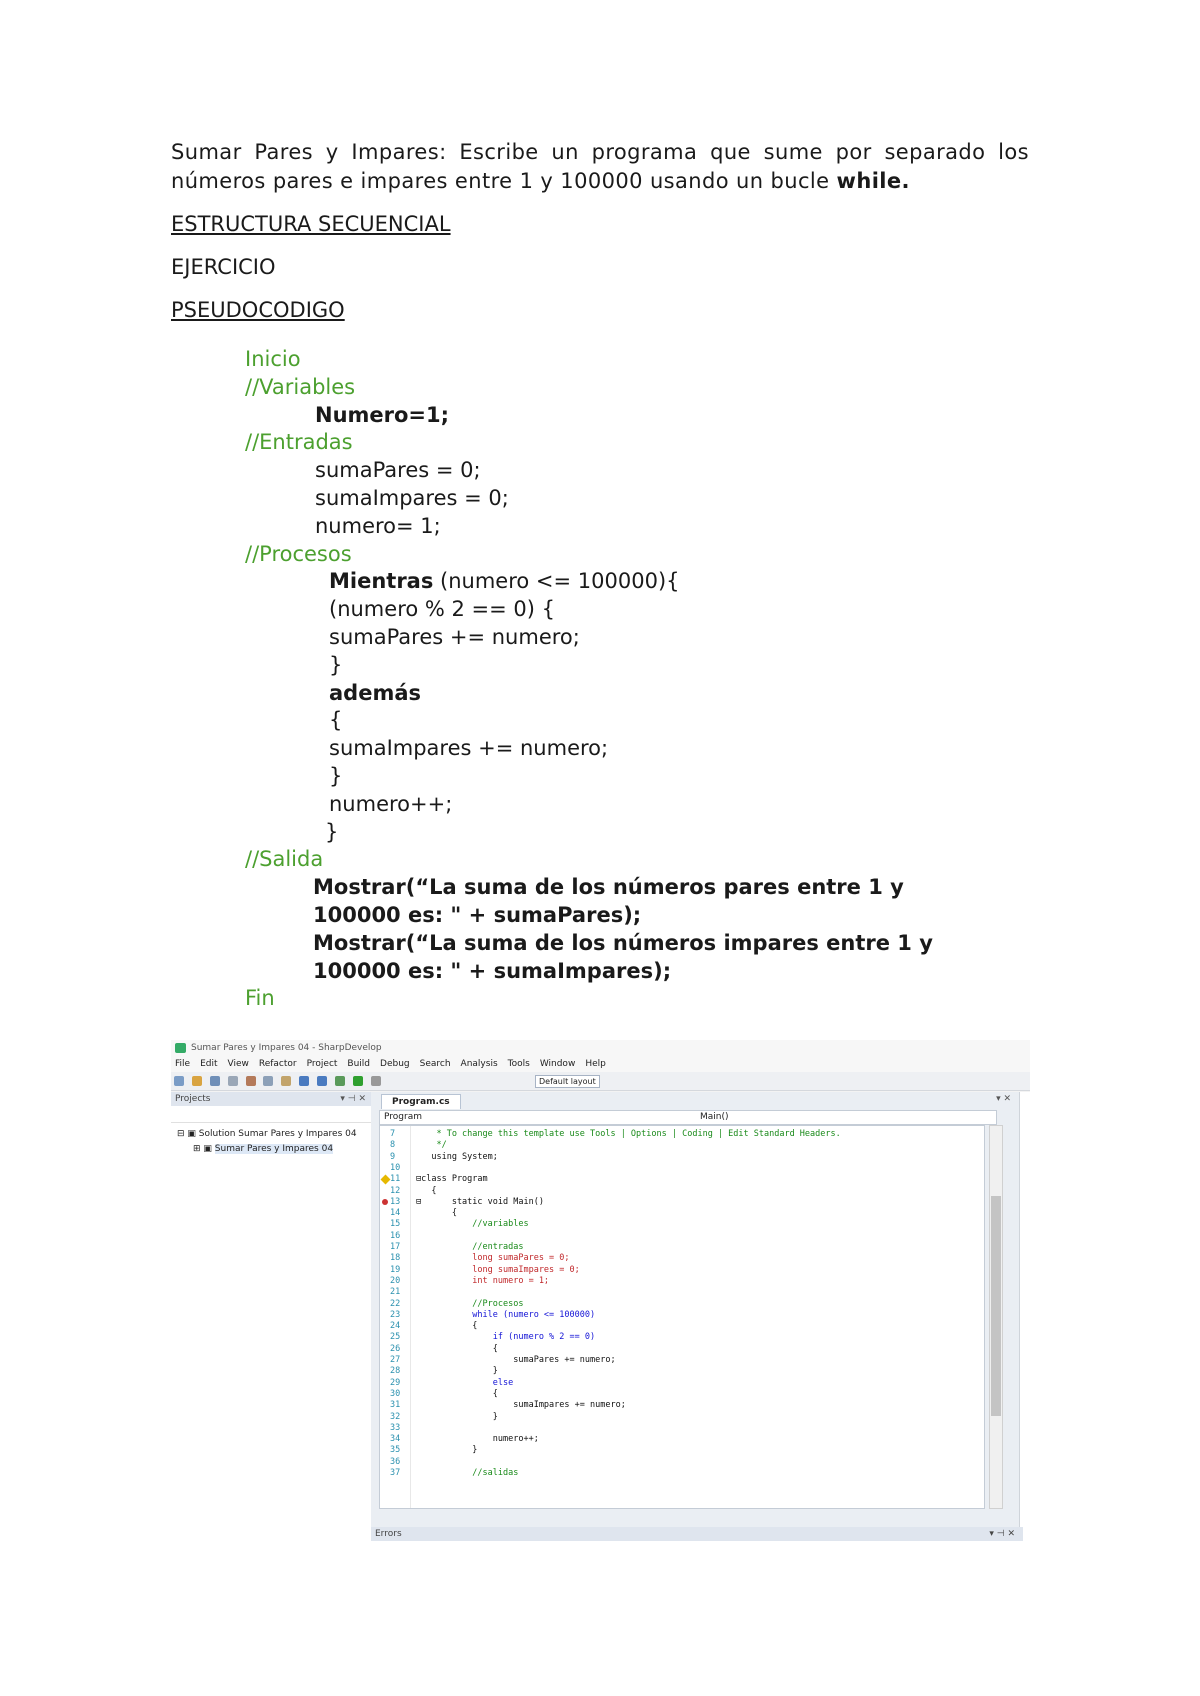 This screenshot has height=1696, width=1200. I want to click on breakpoint-icon, so click(385, 1201).